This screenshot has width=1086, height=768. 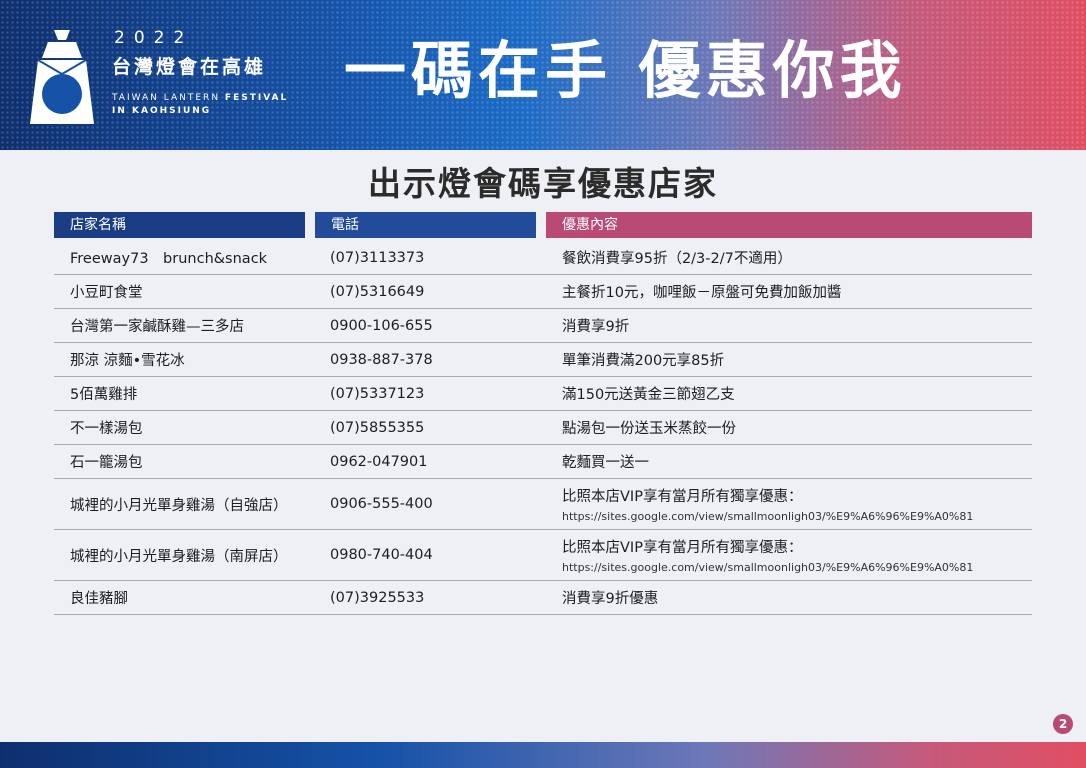 What do you see at coordinates (543, 360) in the screenshot?
I see `table-row: 那涼 涼麵•雪花冰 0938-887-378 單筆消費滿200元享85折` at bounding box center [543, 360].